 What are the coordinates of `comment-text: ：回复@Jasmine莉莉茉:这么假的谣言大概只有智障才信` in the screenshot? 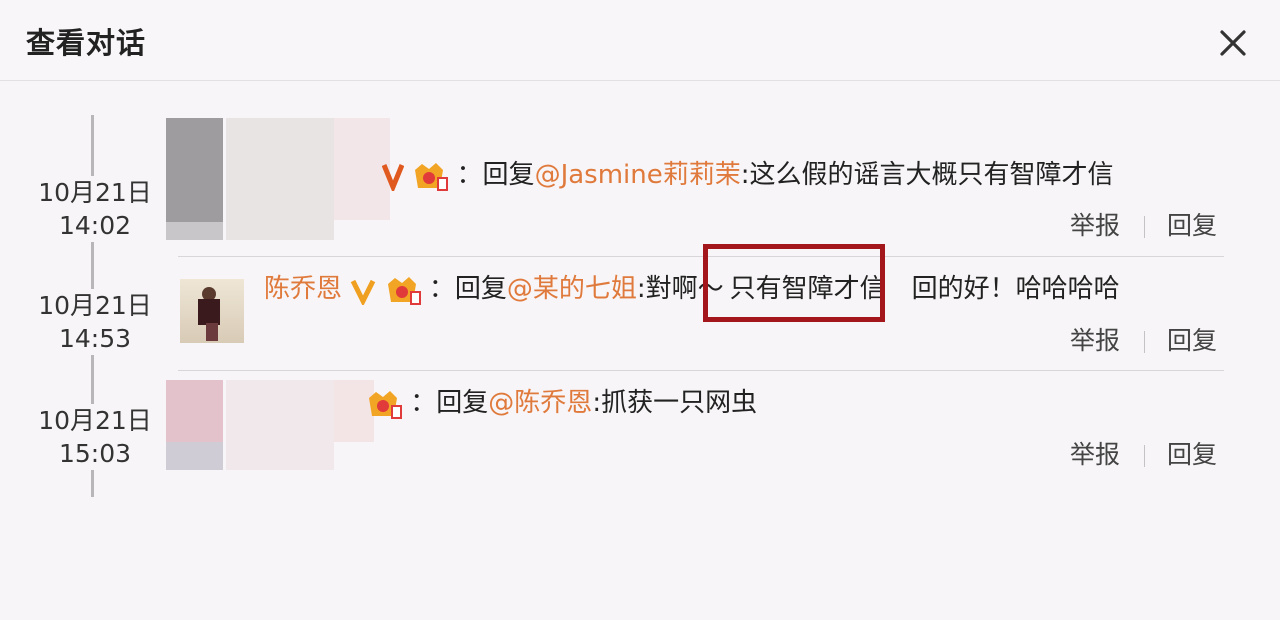 It's located at (748, 175).